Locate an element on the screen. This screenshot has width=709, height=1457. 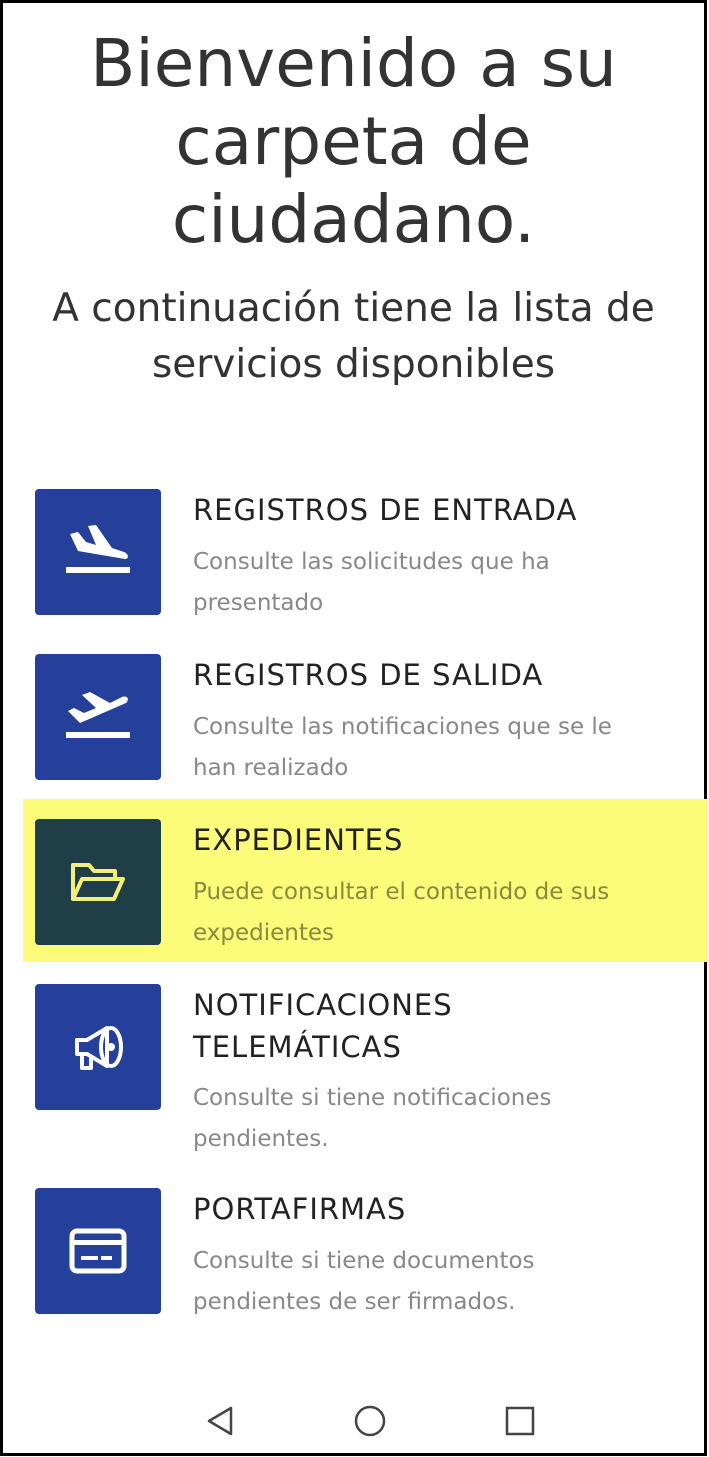
plane-landing-icon is located at coordinates (98, 549).